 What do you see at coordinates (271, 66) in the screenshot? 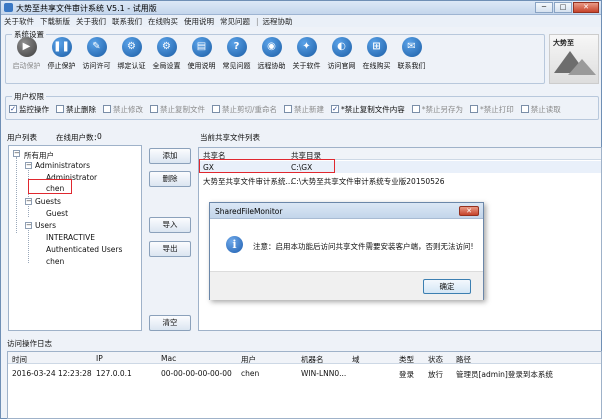
I see `remote-assist-label: 远程协助` at bounding box center [271, 66].